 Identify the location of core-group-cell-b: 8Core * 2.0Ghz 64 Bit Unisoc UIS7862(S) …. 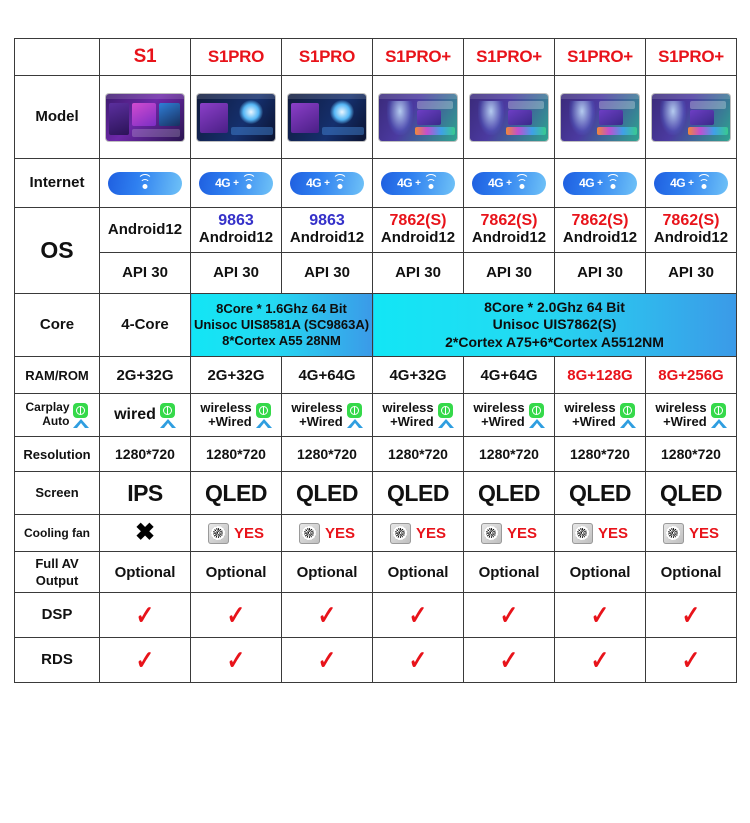
(554, 325).